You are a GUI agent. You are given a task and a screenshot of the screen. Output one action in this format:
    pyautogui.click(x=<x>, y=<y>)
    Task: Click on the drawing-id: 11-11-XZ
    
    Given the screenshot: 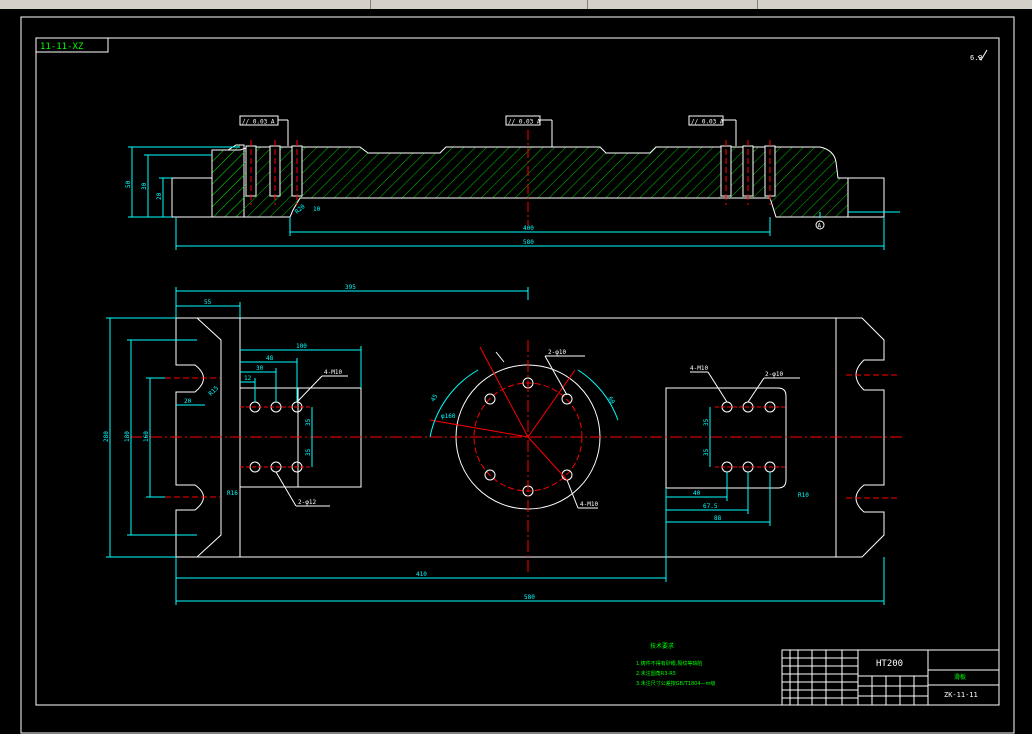 What is the action you would take?
    pyautogui.click(x=62, y=47)
    